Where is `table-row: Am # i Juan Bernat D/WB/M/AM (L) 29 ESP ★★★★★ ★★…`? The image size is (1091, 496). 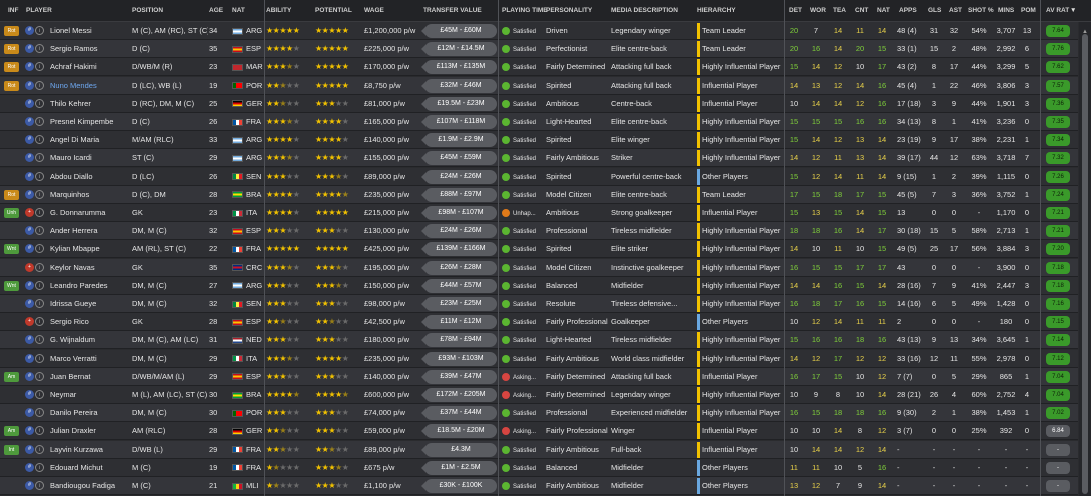
table-row: Am # i Juan Bernat D/WB/M/AM (L) 29 ESP ★★★★★ ★★… is located at coordinates (539, 376).